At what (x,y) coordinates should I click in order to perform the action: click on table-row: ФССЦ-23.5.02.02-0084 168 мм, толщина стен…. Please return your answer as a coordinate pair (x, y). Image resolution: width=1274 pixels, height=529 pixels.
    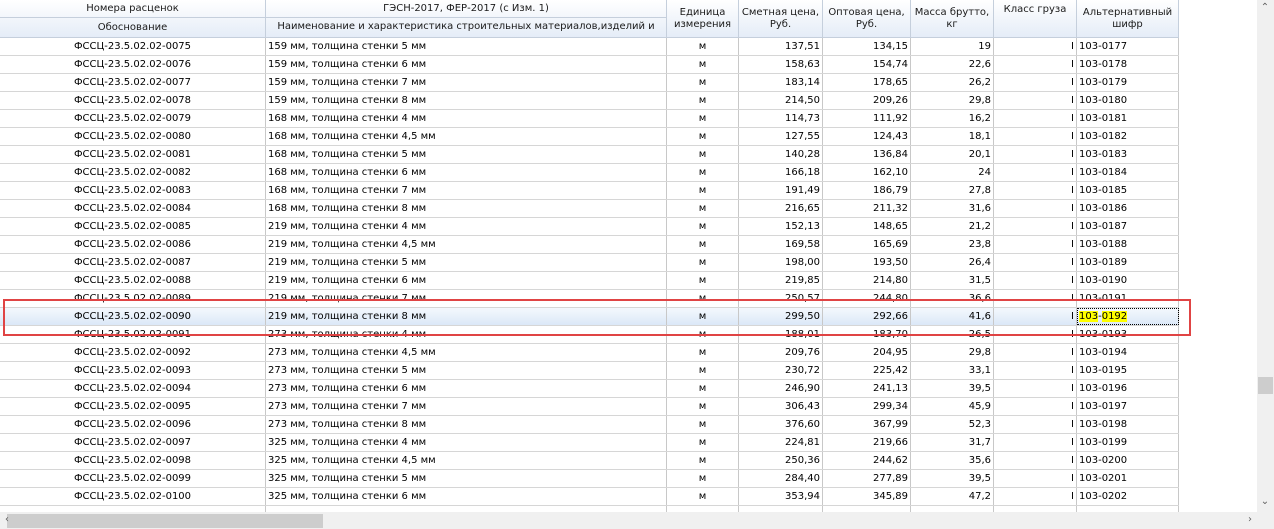
    Looking at the image, I should click on (589, 209).